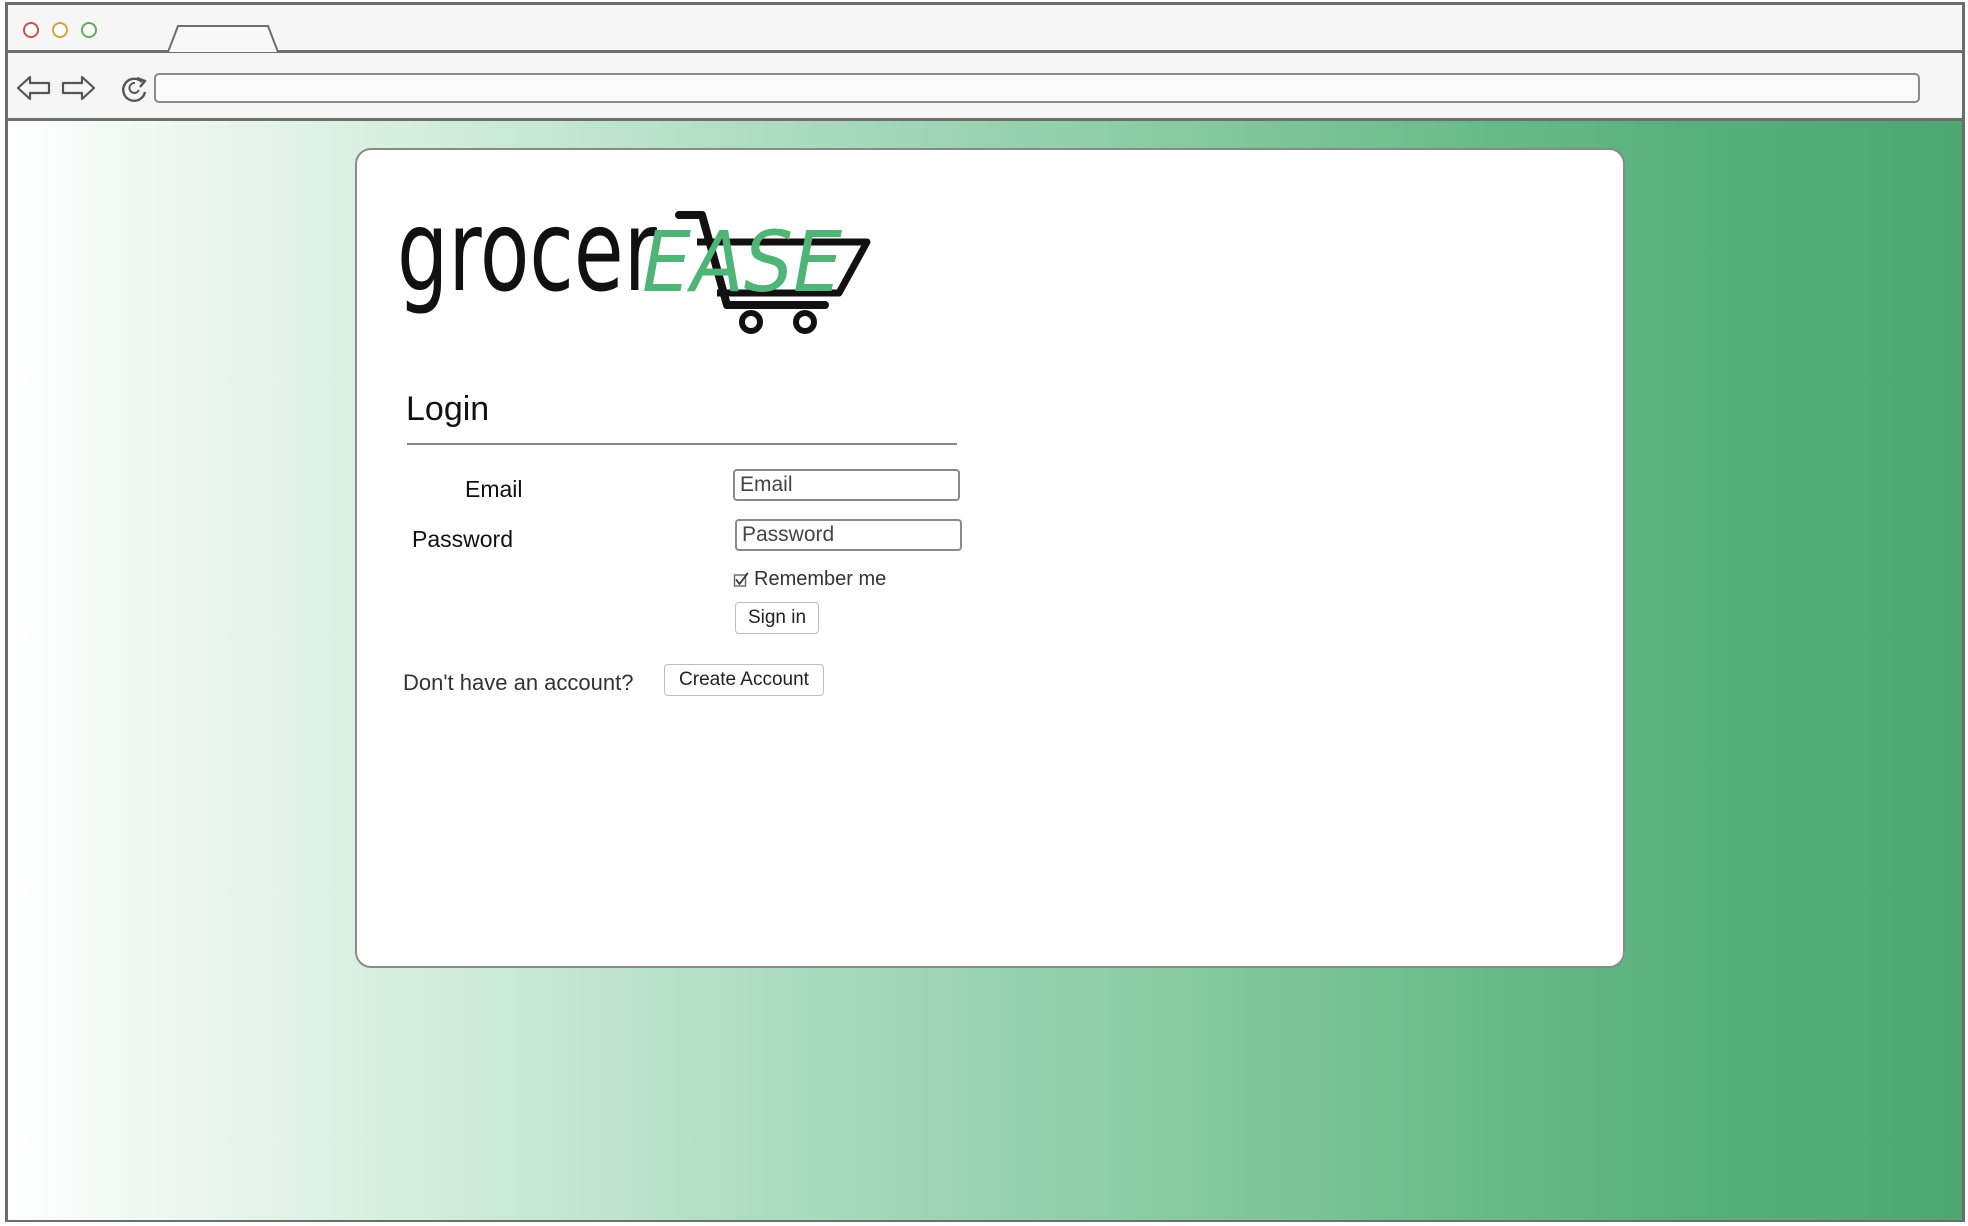  Describe the element at coordinates (848, 535) in the screenshot. I see `password-field` at that location.